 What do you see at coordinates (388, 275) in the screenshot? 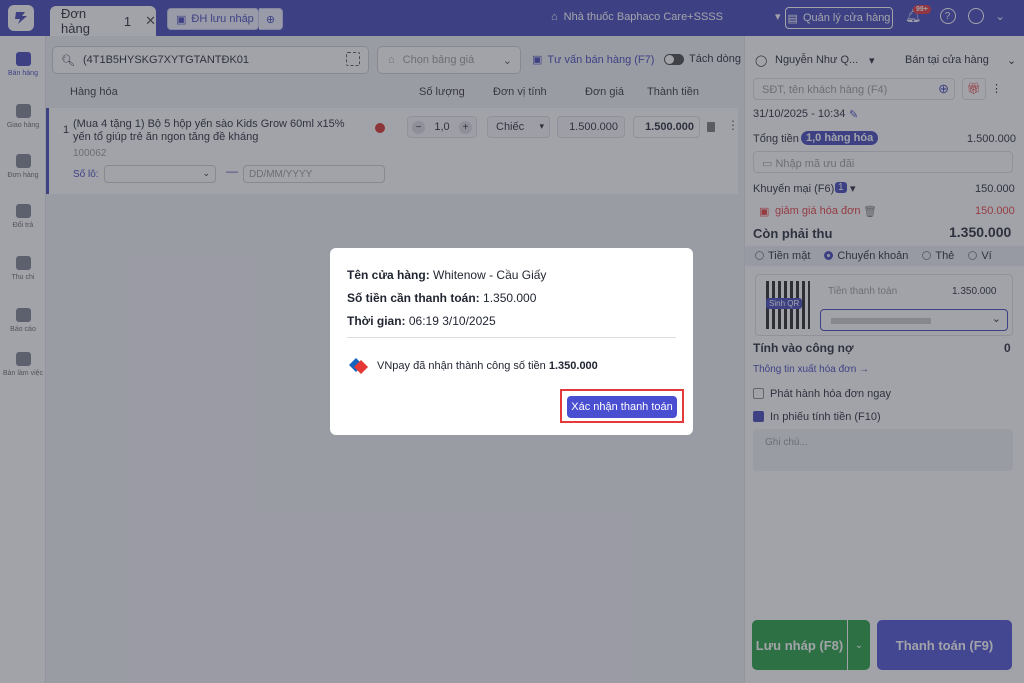
I see `store-label: Tên cửa hàng:` at bounding box center [388, 275].